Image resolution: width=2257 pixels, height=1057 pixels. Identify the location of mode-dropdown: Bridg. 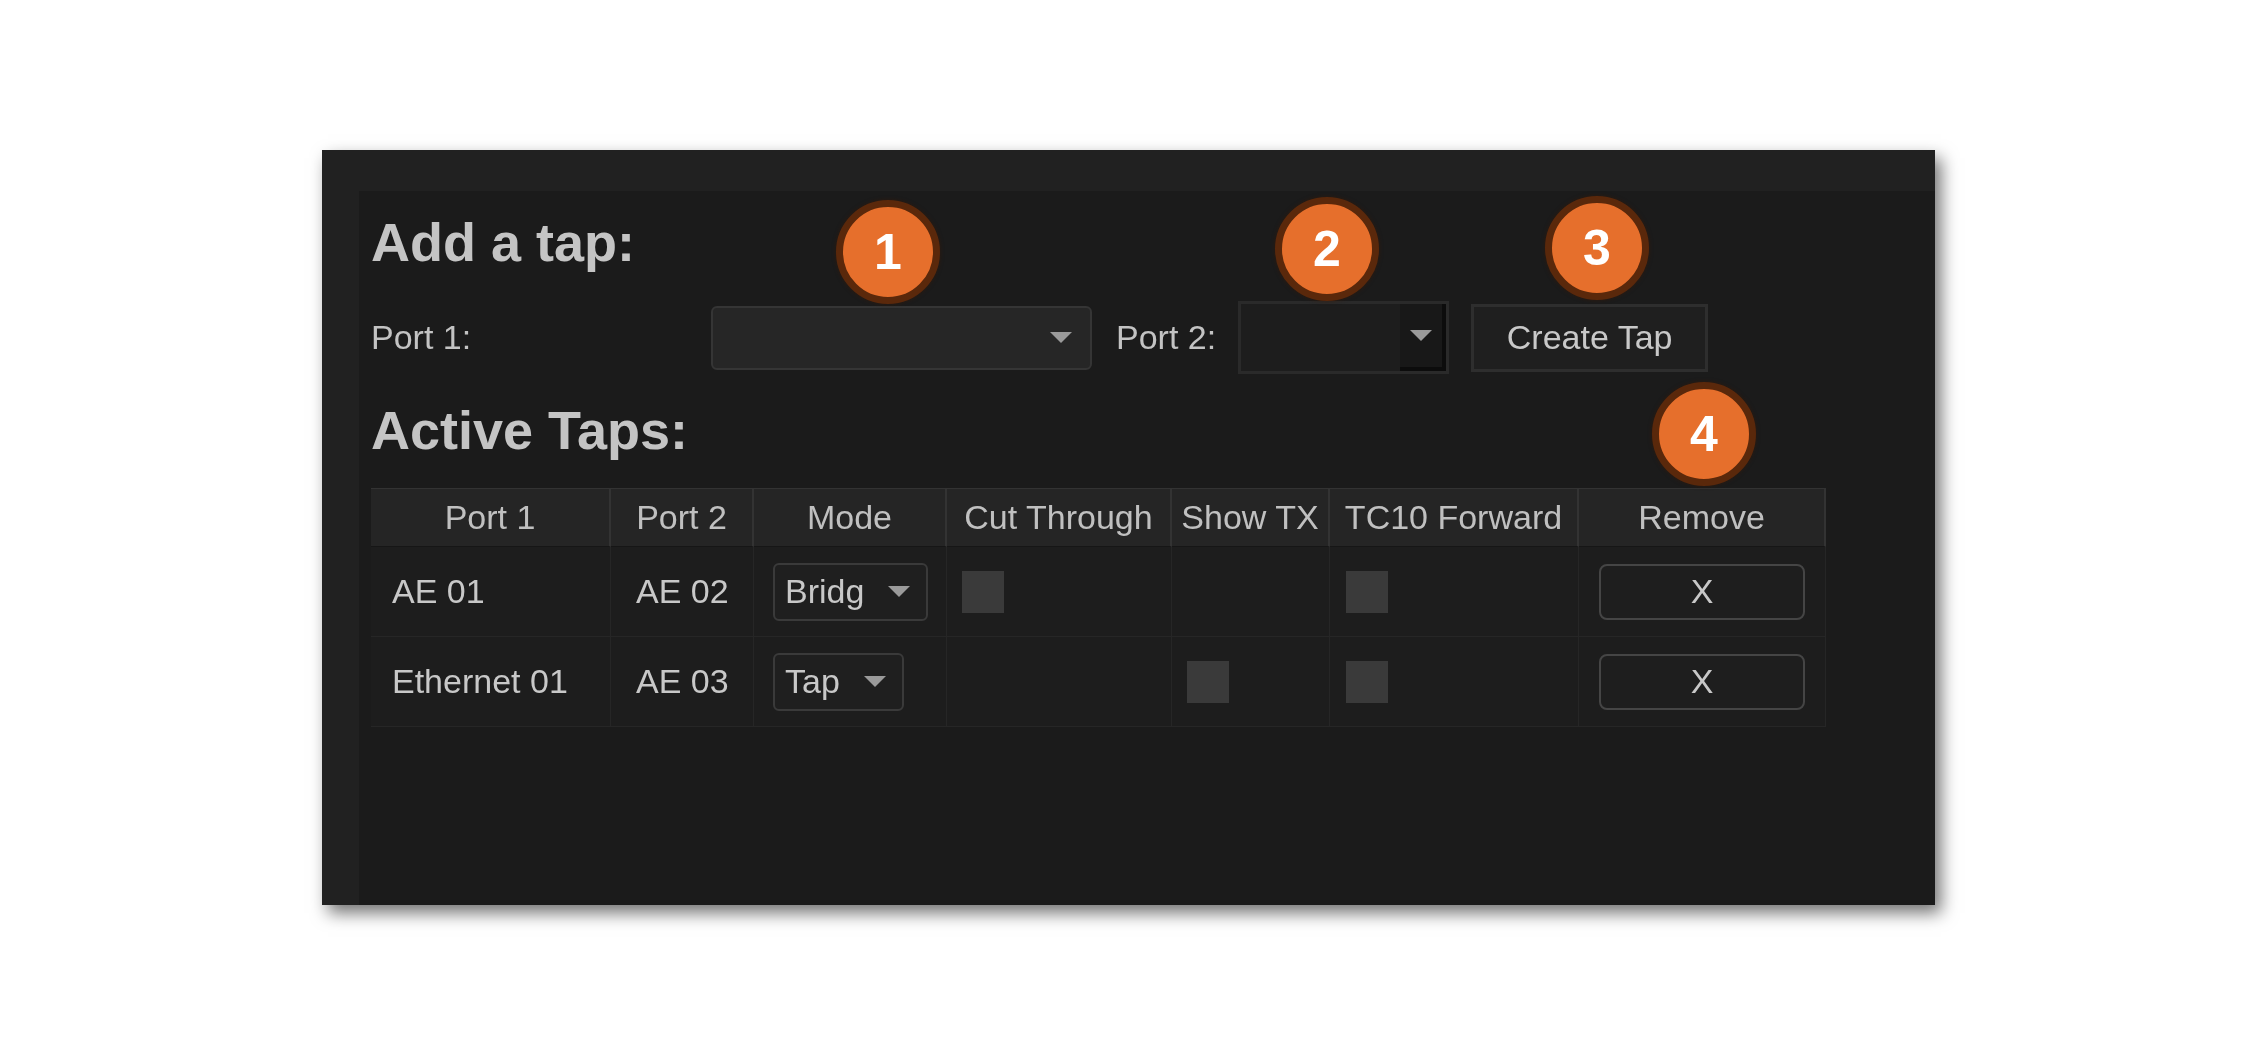
(851, 591).